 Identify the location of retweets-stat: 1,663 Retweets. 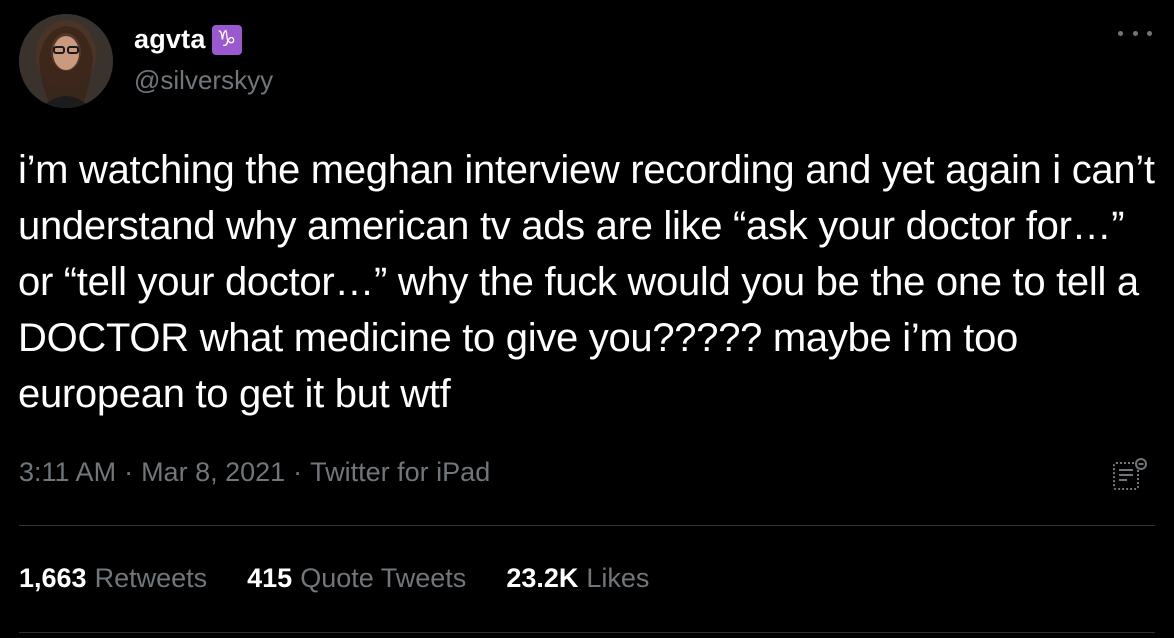
(113, 578).